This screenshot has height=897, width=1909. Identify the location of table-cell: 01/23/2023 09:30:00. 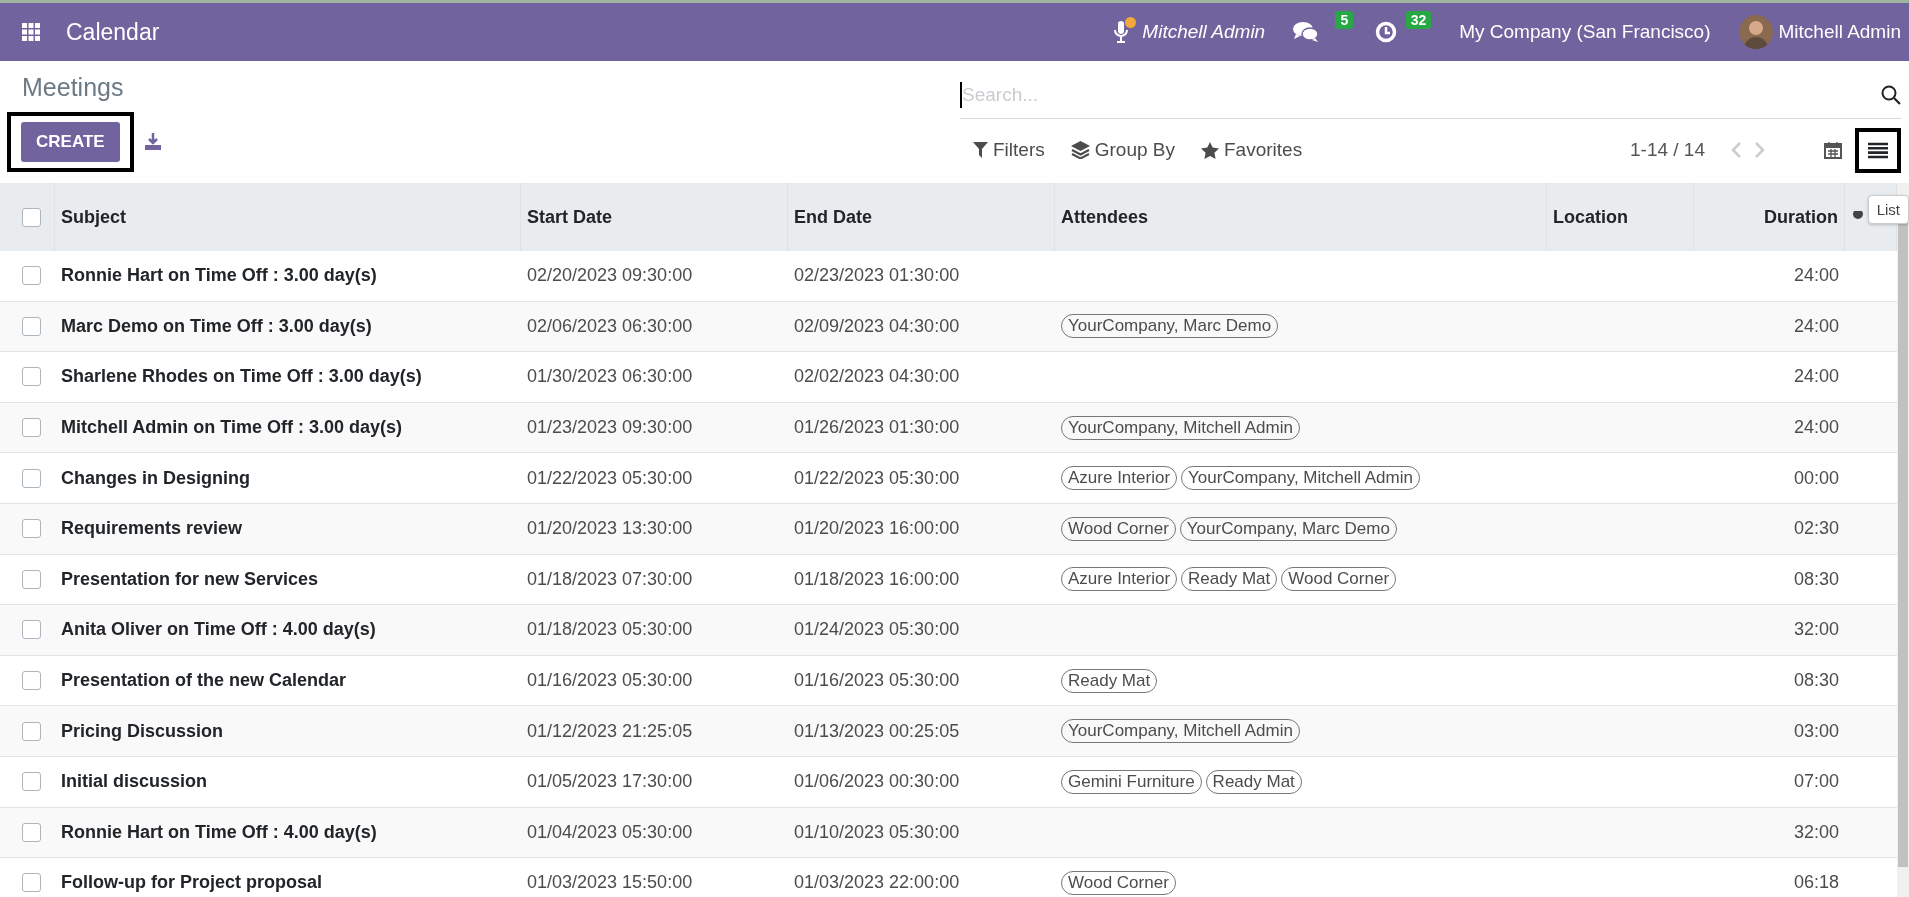
(610, 428).